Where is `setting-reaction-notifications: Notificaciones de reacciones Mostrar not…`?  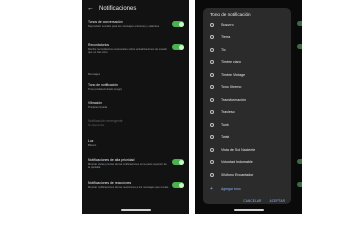 setting-reaction-notifications: Notificaciones de reacciones Mostrar not… is located at coordinates (128, 185).